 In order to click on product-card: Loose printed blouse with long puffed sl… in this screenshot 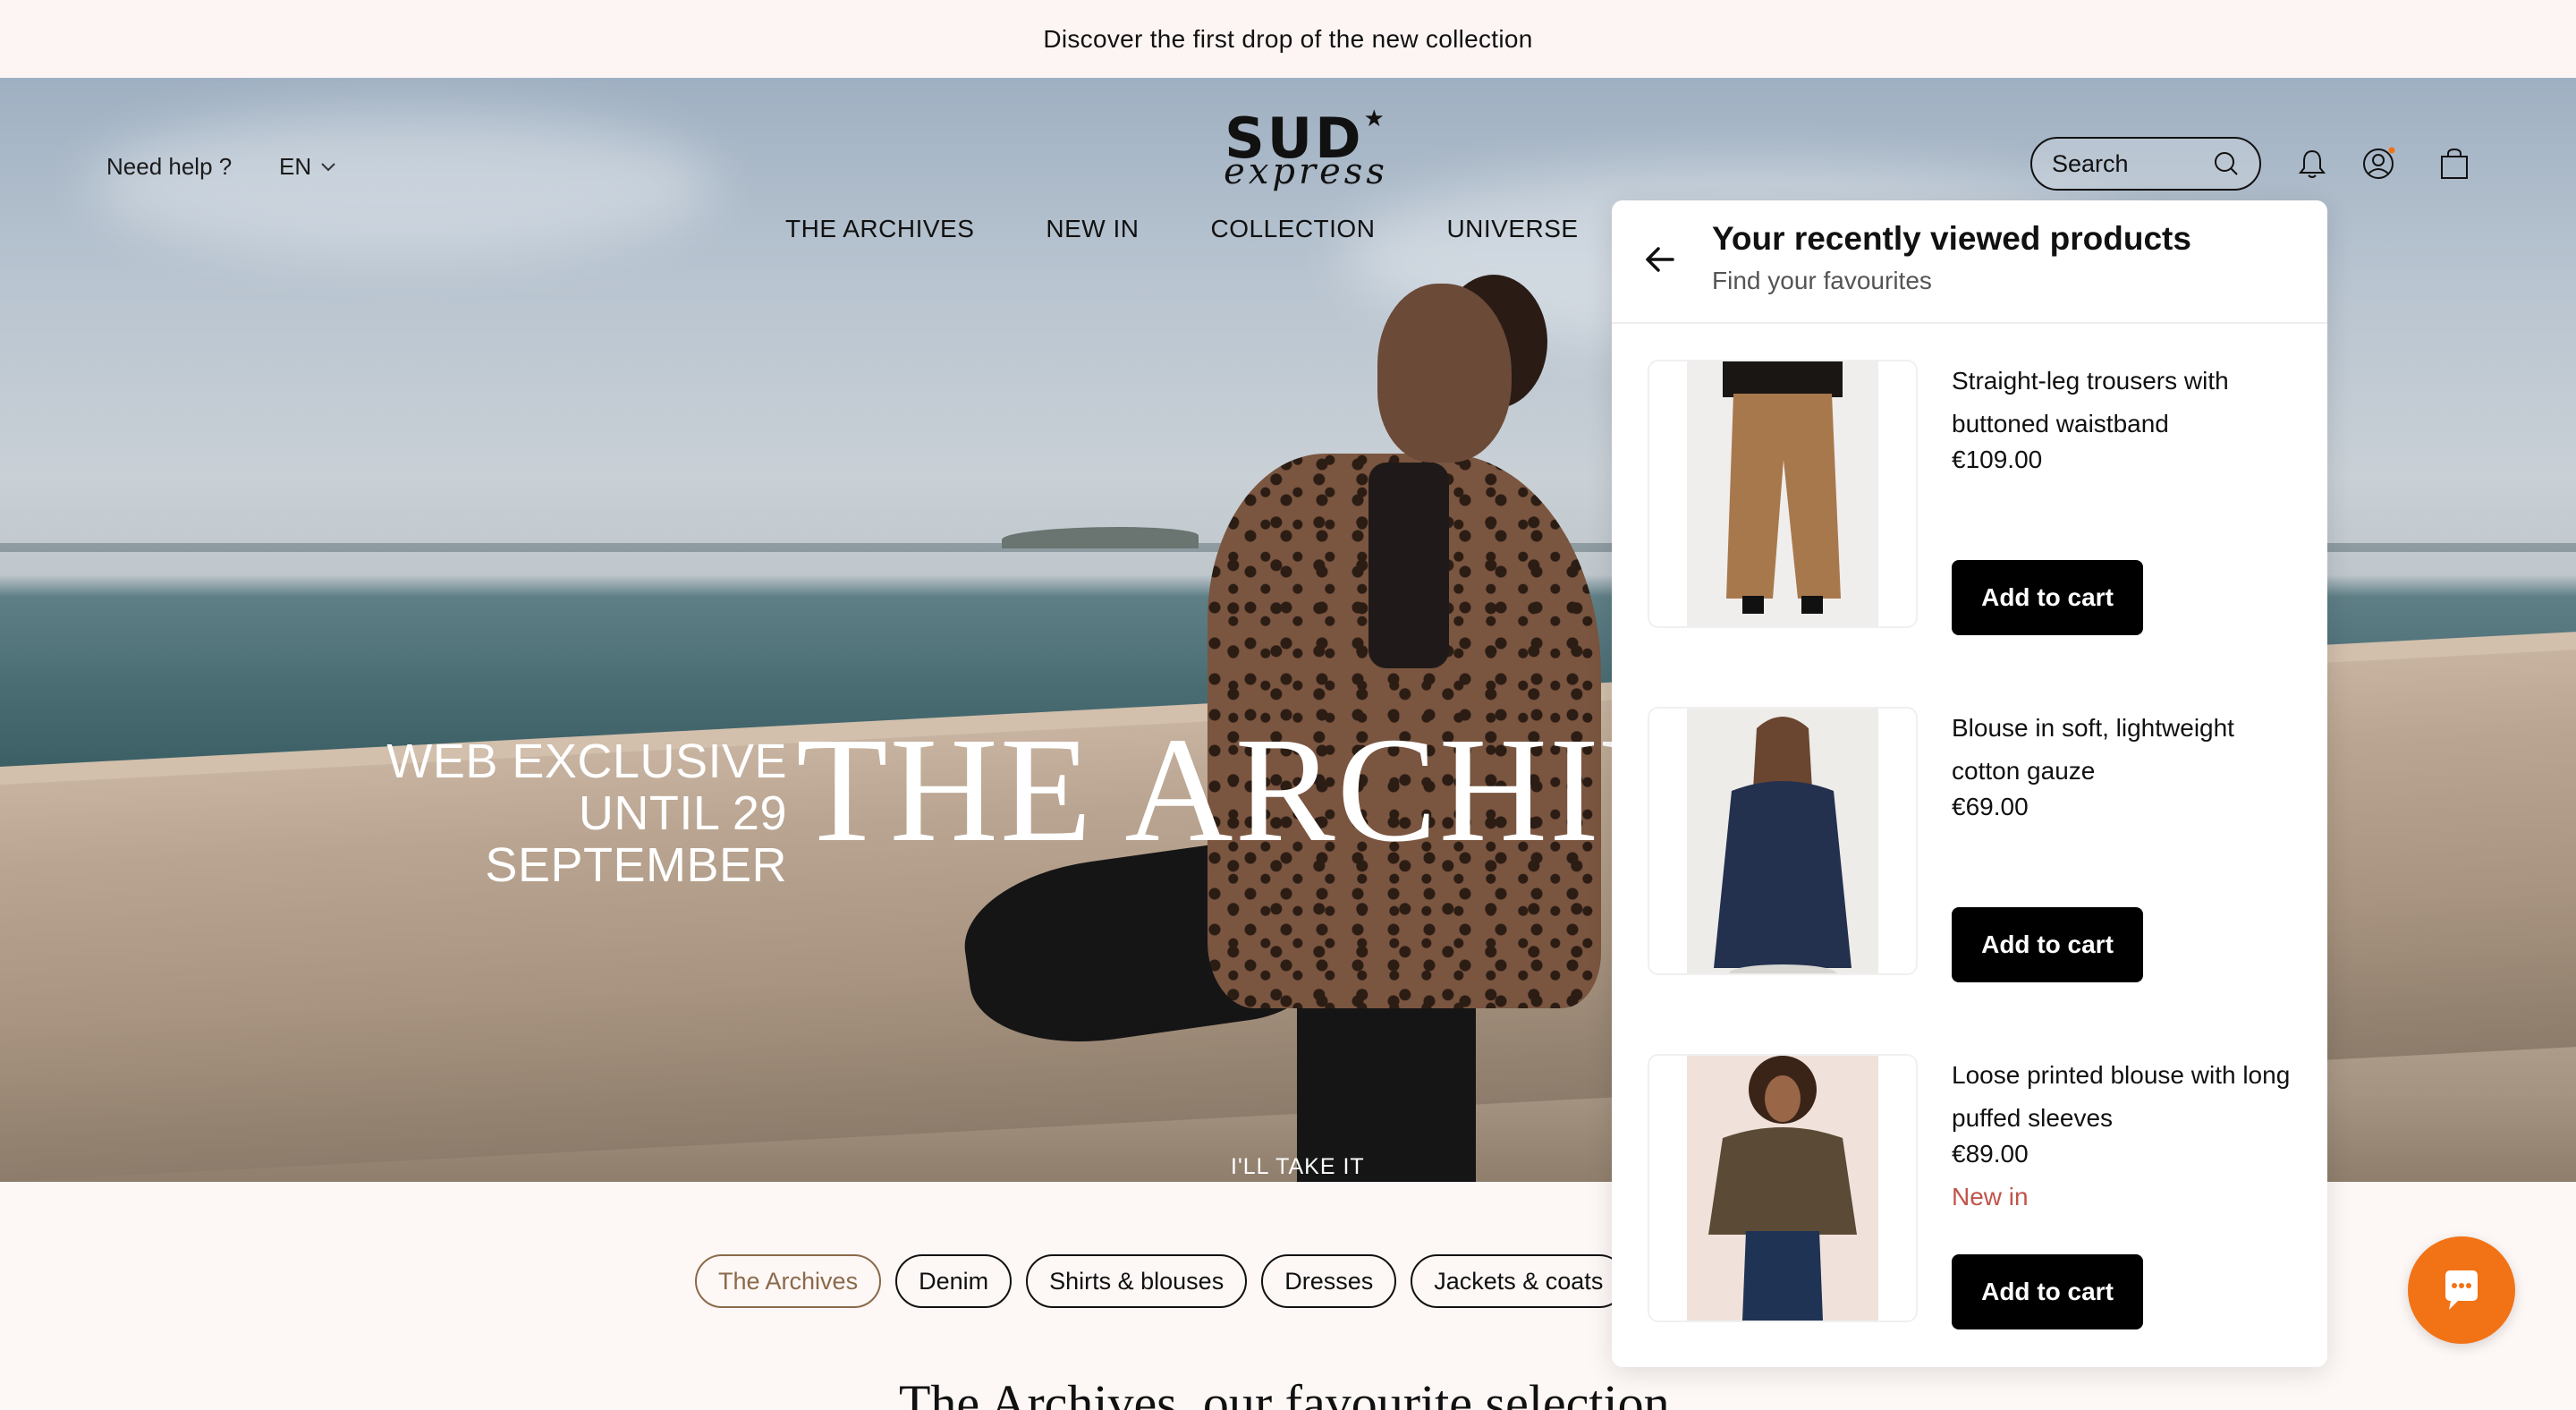, I will do `click(1970, 1191)`.